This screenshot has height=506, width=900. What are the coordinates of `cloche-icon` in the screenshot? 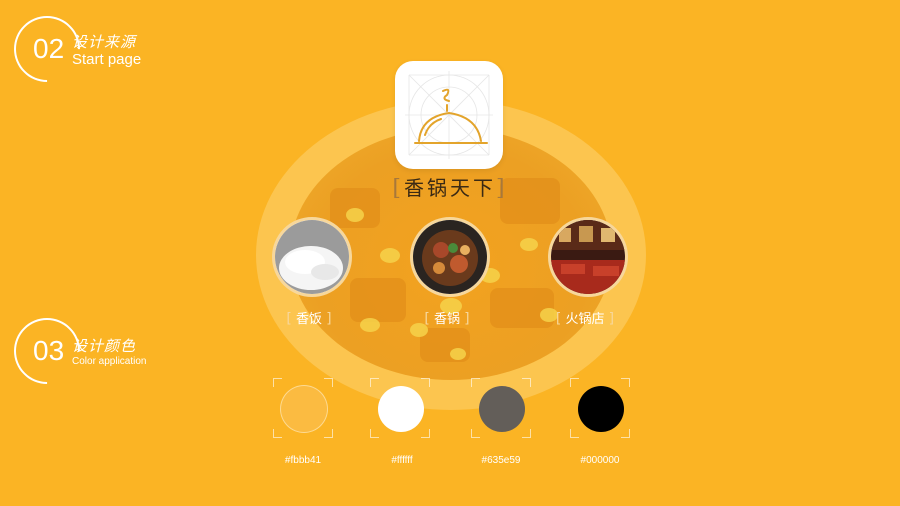 It's located at (449, 115).